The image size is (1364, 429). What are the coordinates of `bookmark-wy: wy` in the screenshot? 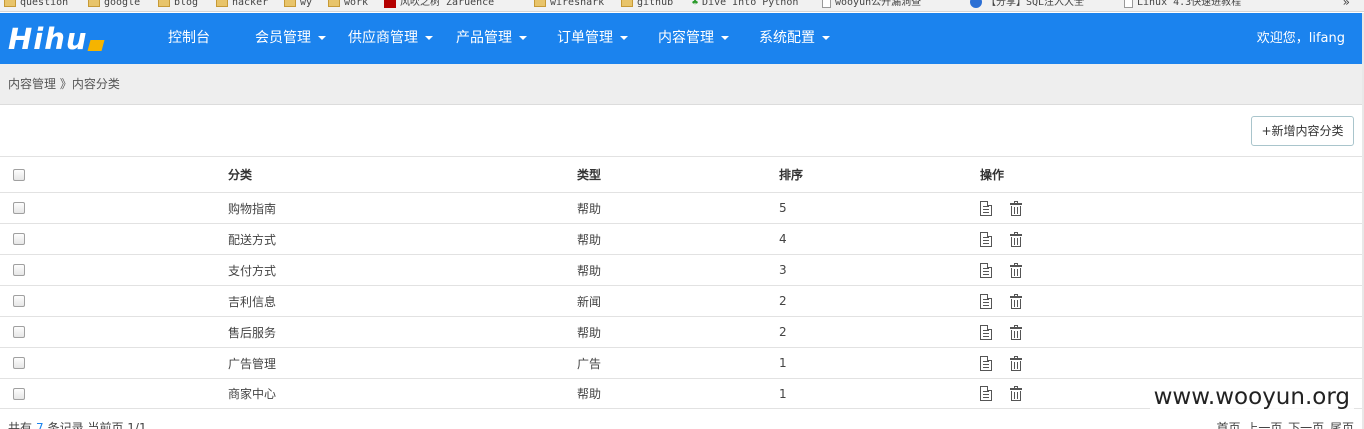 It's located at (298, 5).